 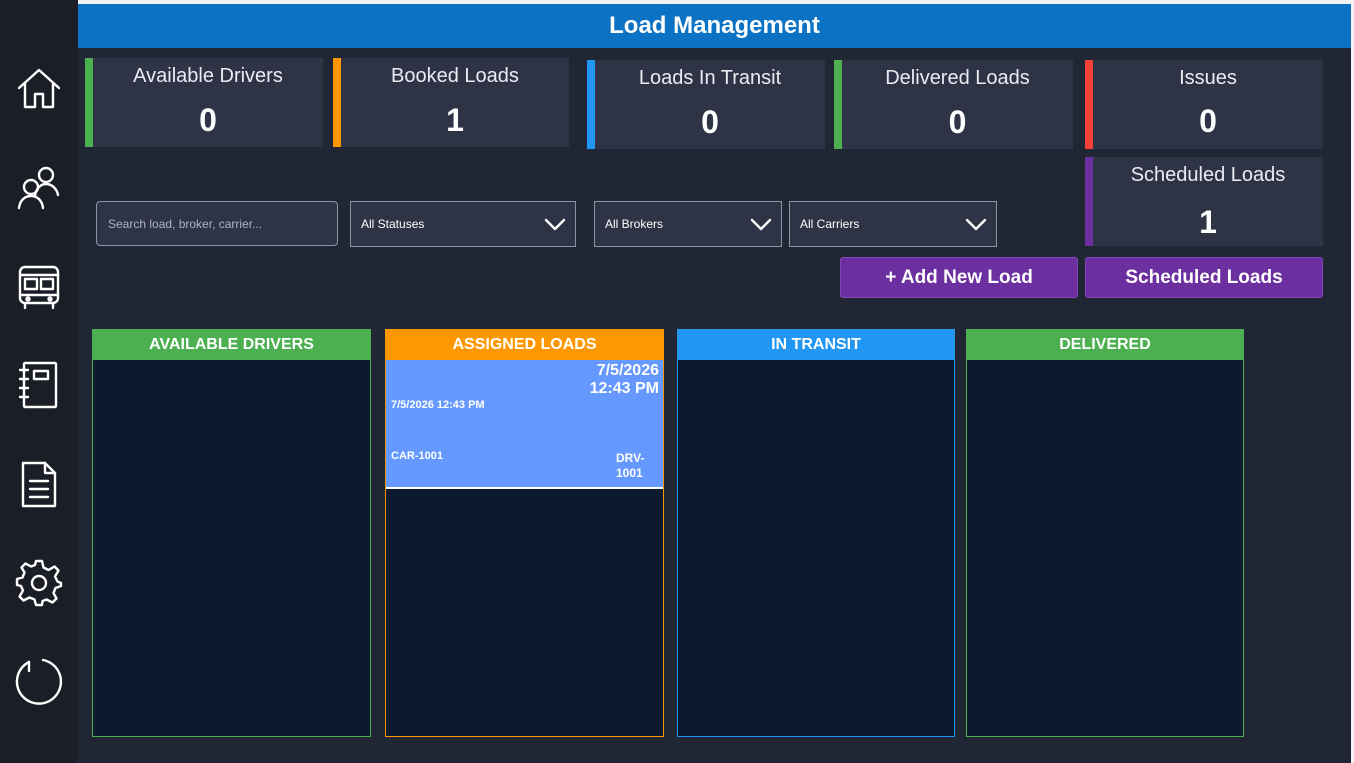 I want to click on load-card-time: 12:43 PM, so click(x=624, y=388).